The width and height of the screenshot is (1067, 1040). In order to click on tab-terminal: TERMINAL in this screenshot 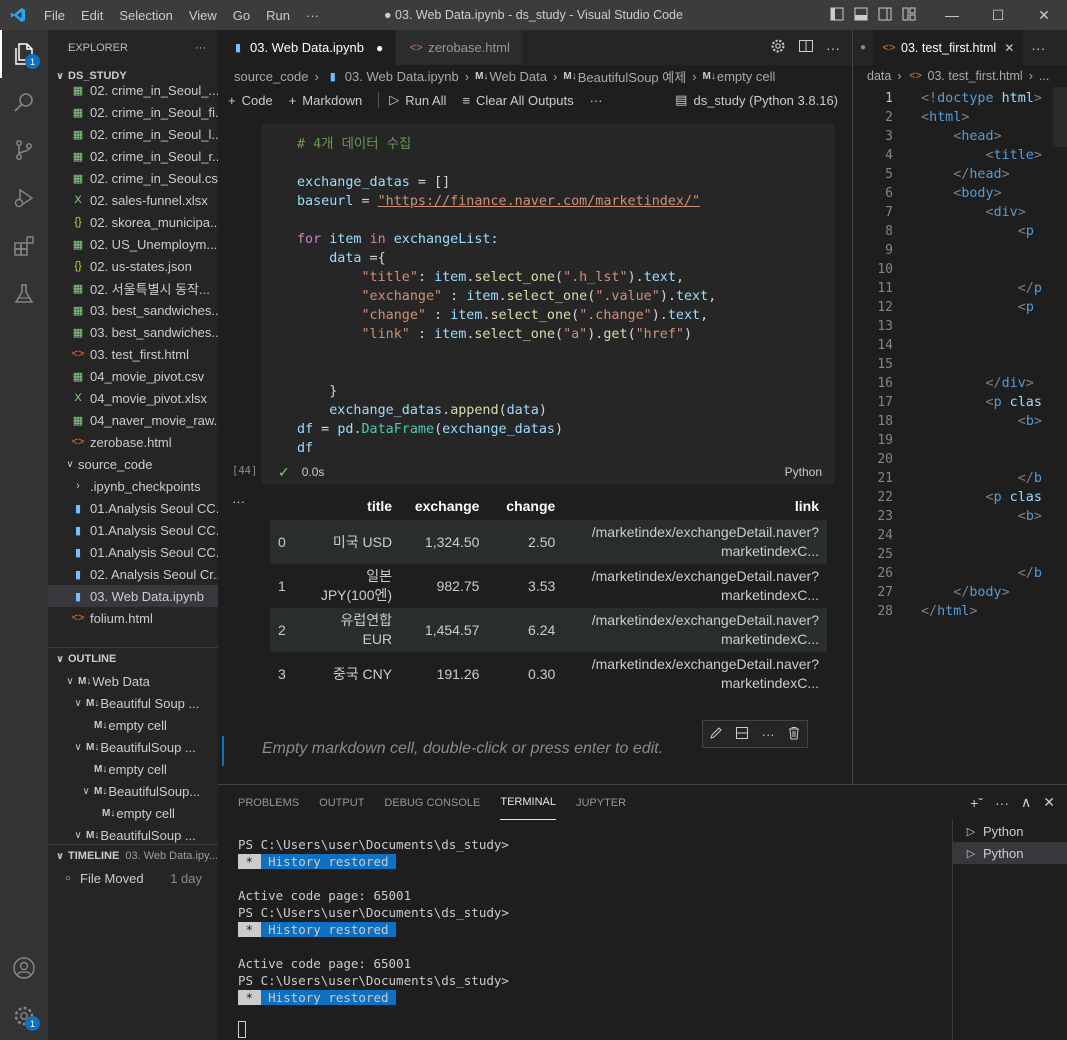, I will do `click(528, 802)`.